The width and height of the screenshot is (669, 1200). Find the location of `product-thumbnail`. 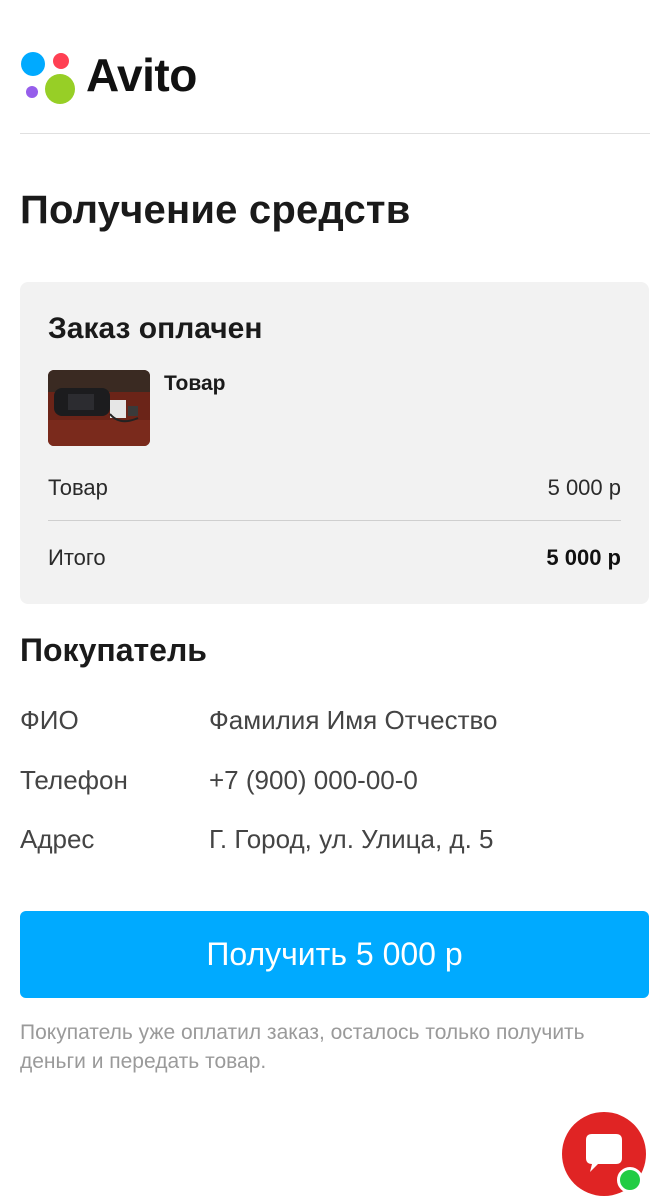

product-thumbnail is located at coordinates (99, 408).